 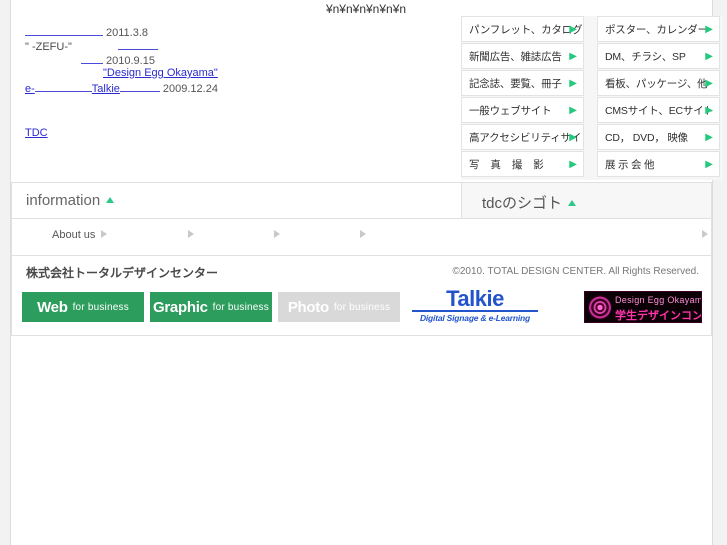 What do you see at coordinates (515, 84) in the screenshot?
I see `menu-button-label: 記念誌、要覧、冊子` at bounding box center [515, 84].